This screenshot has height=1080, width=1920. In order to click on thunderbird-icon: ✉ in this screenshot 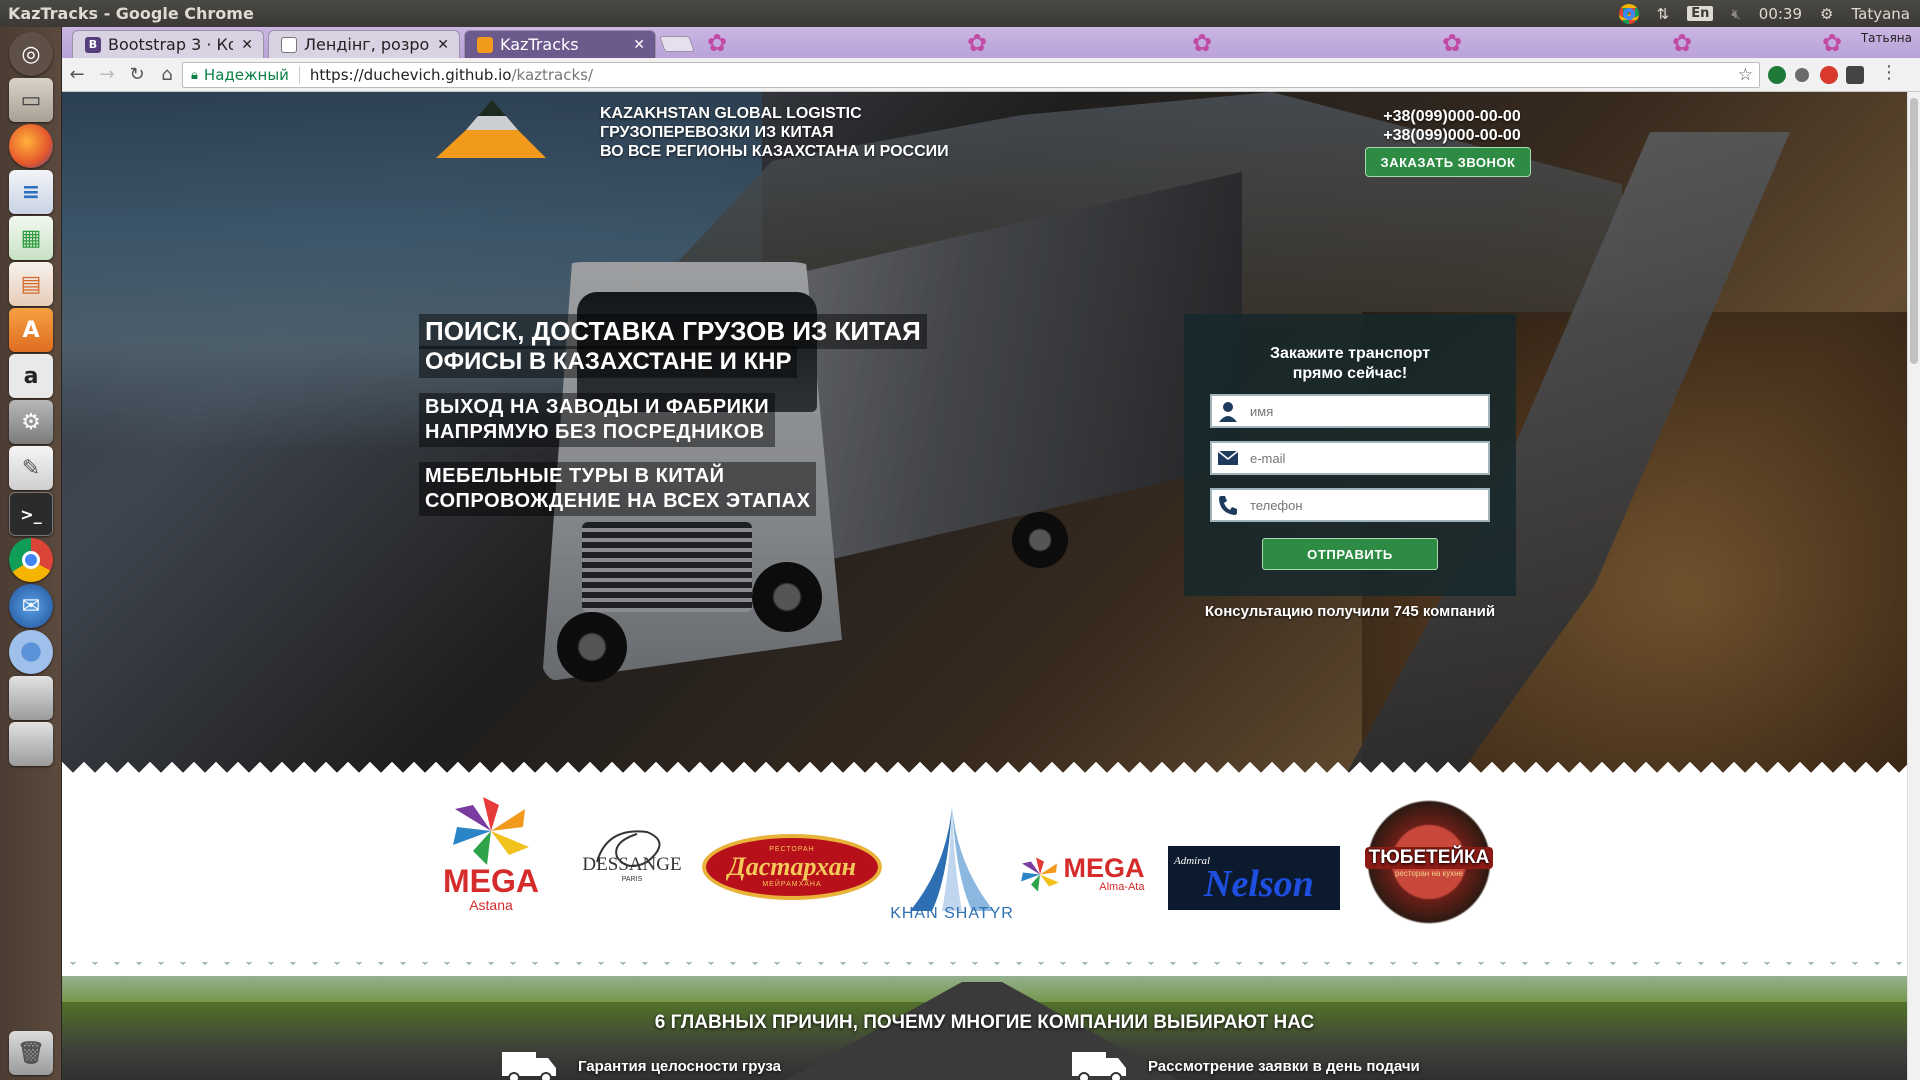, I will do `click(31, 606)`.